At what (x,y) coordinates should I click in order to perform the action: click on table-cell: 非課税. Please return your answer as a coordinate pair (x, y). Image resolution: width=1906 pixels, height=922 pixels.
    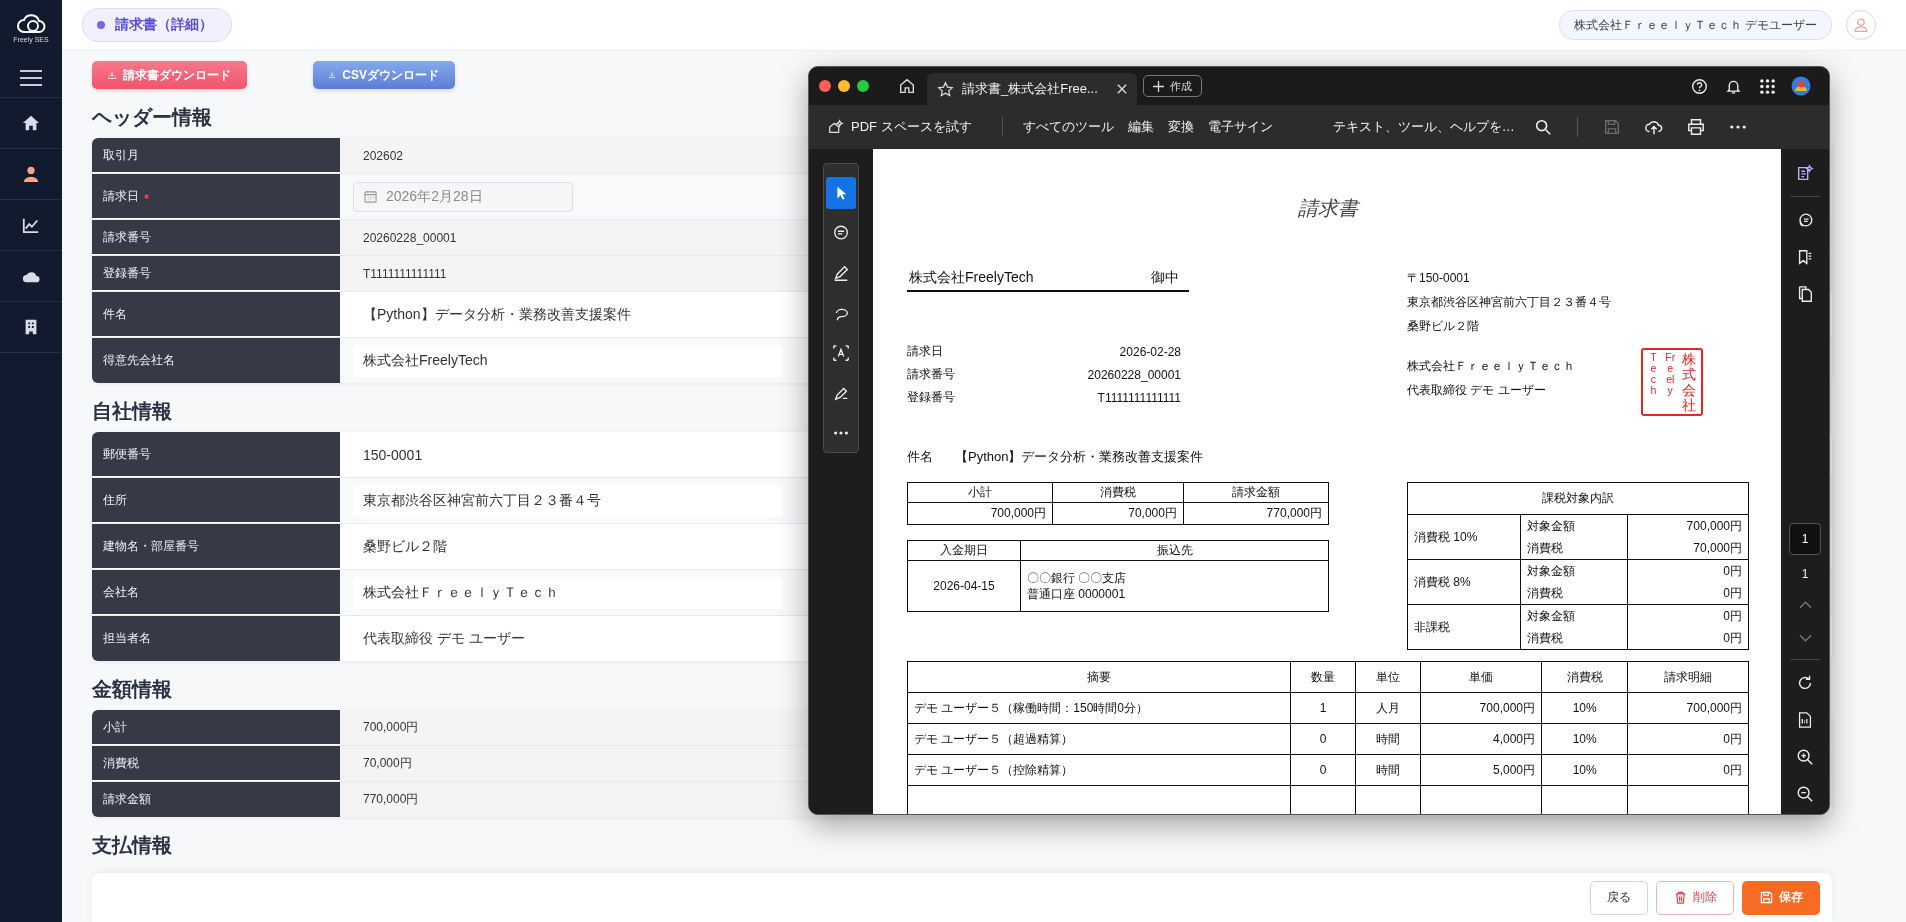
    Looking at the image, I should click on (1464, 627).